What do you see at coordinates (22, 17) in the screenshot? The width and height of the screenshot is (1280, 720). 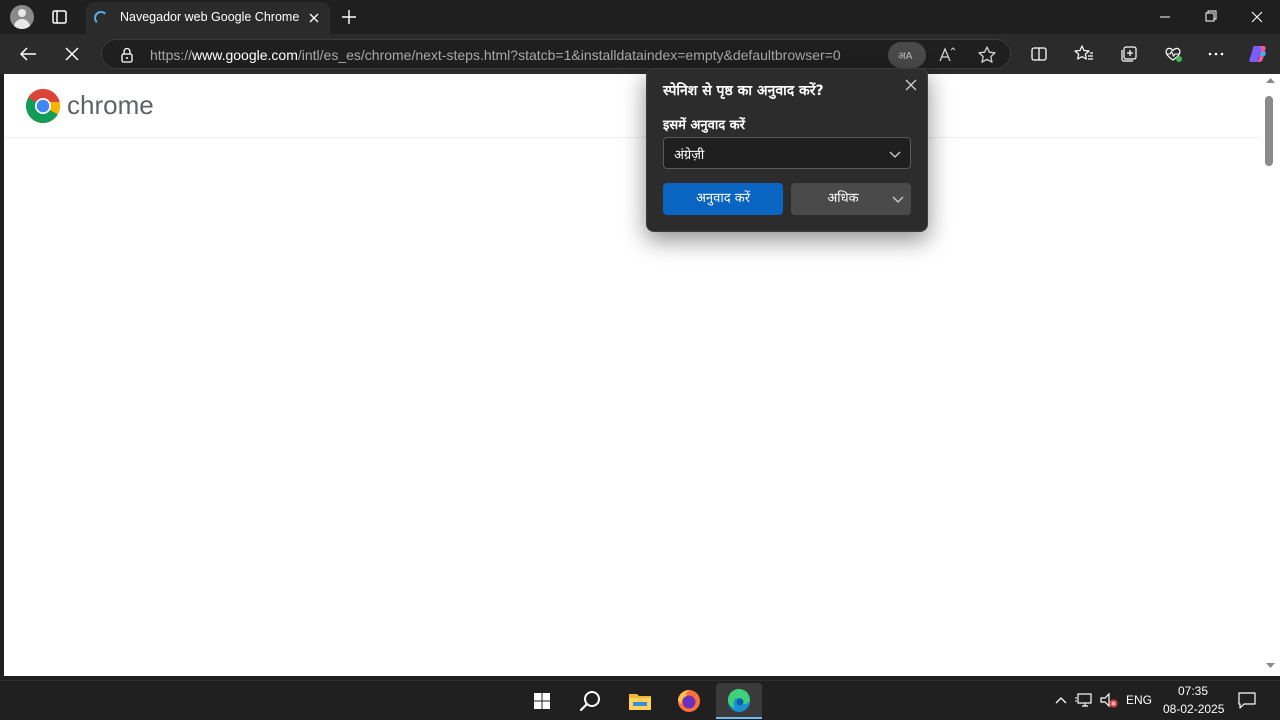 I see `profile-icon` at bounding box center [22, 17].